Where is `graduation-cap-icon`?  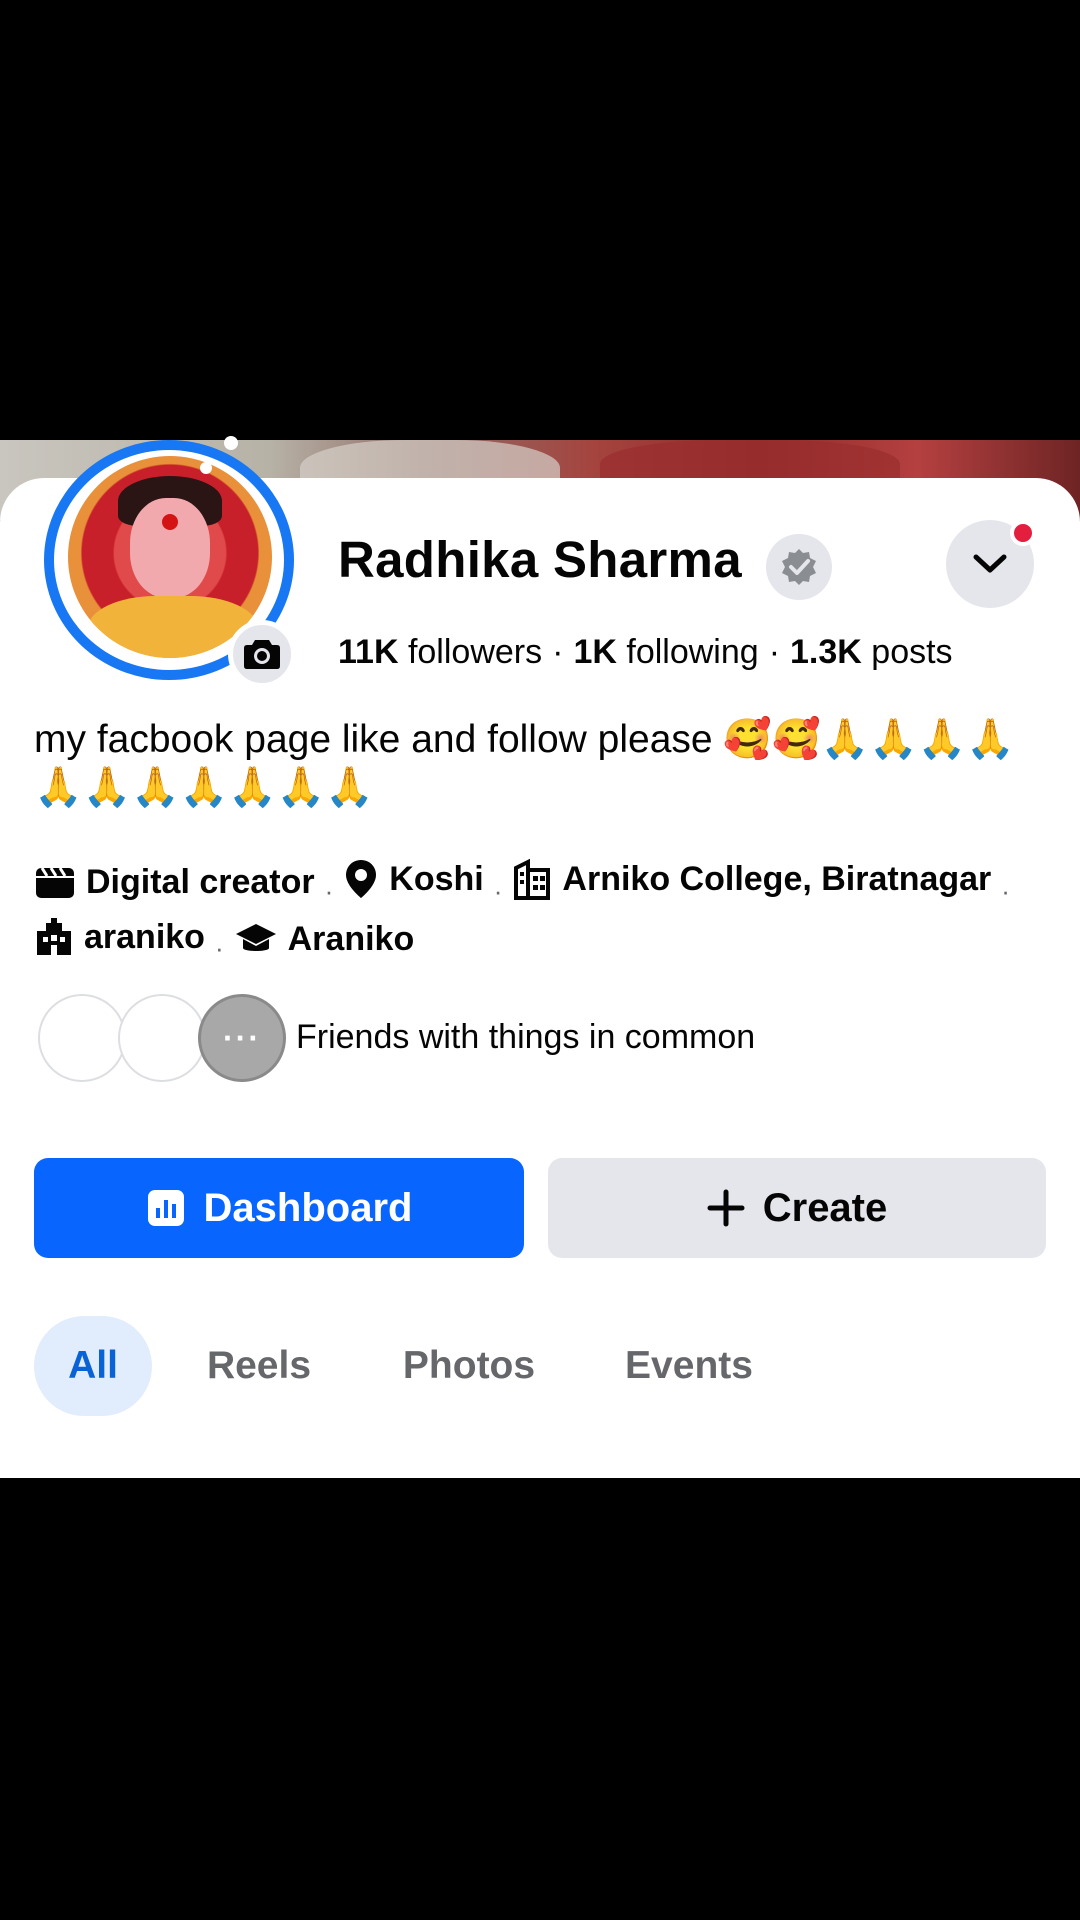 graduation-cap-icon is located at coordinates (255, 937).